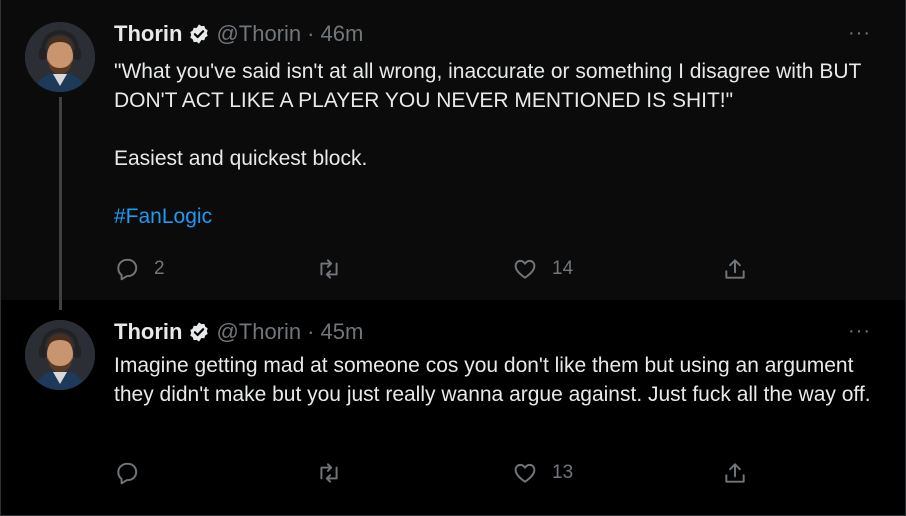  Describe the element at coordinates (159, 268) in the screenshot. I see `reply-count: 2` at that location.